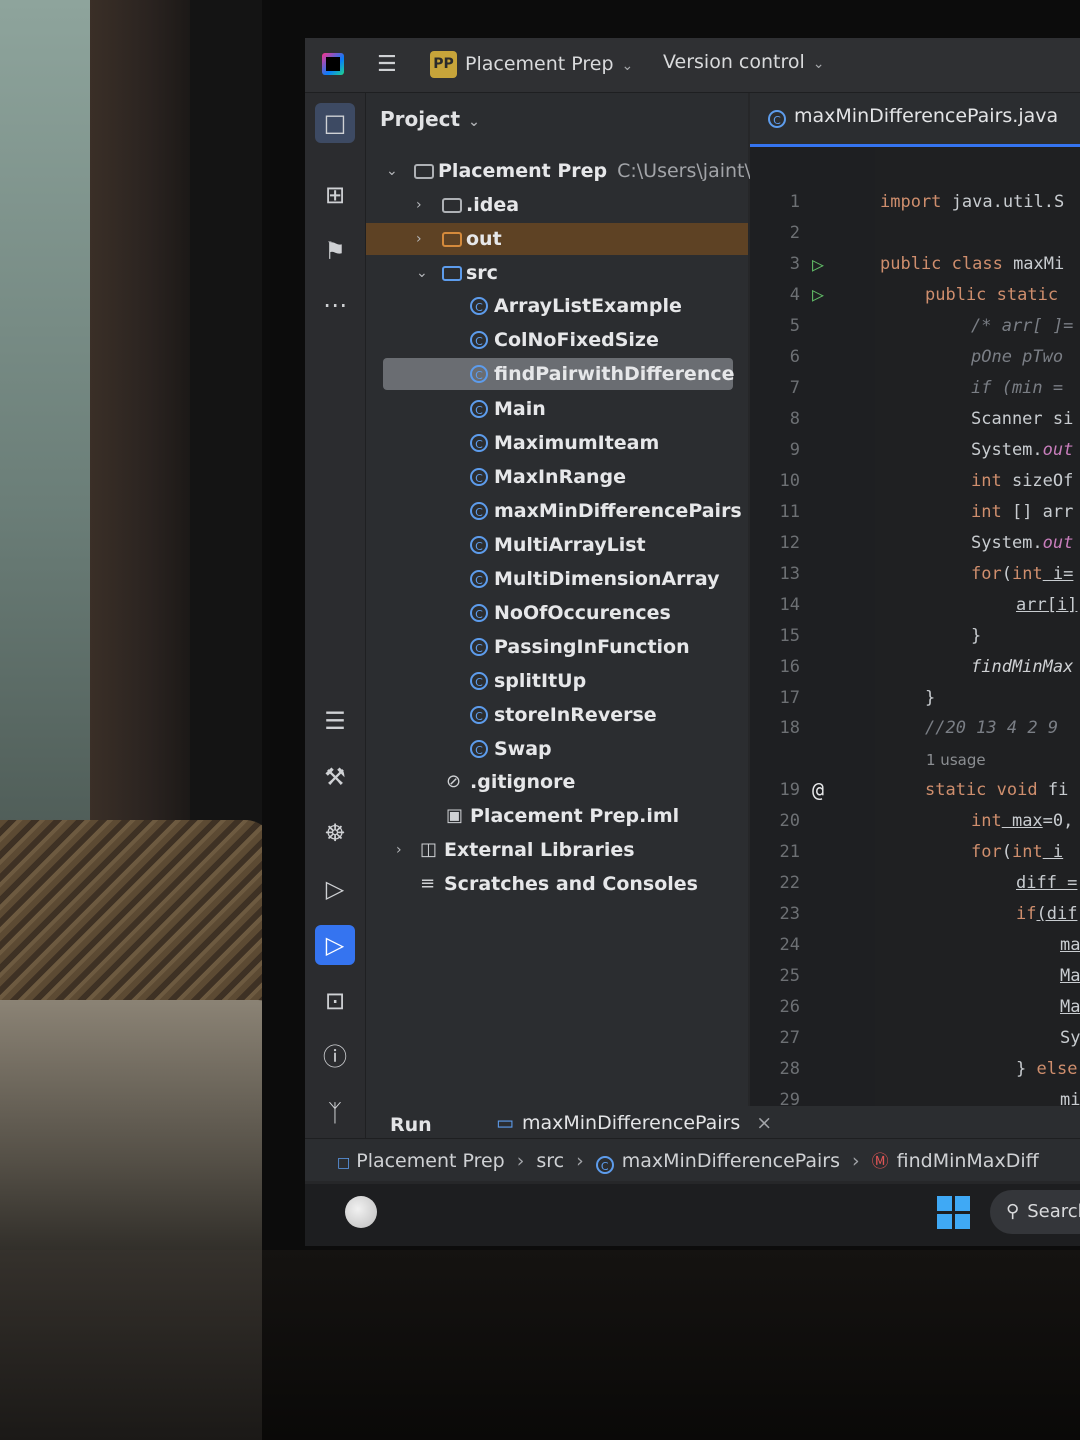 The width and height of the screenshot is (1080, 1440). I want to click on usage-hint: 1 usage, so click(956, 760).